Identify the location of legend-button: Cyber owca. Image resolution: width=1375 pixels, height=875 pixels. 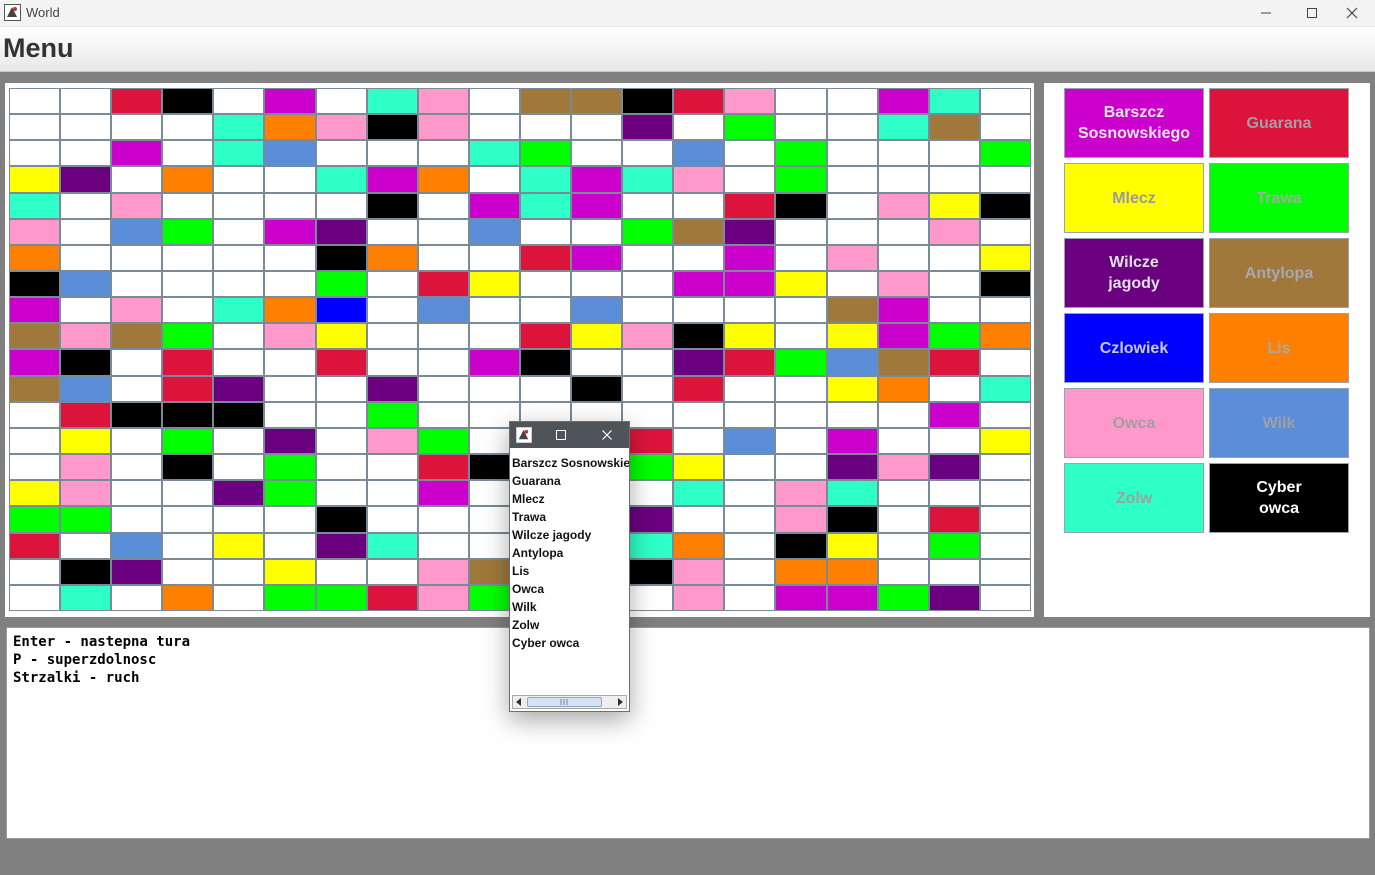
(1279, 498).